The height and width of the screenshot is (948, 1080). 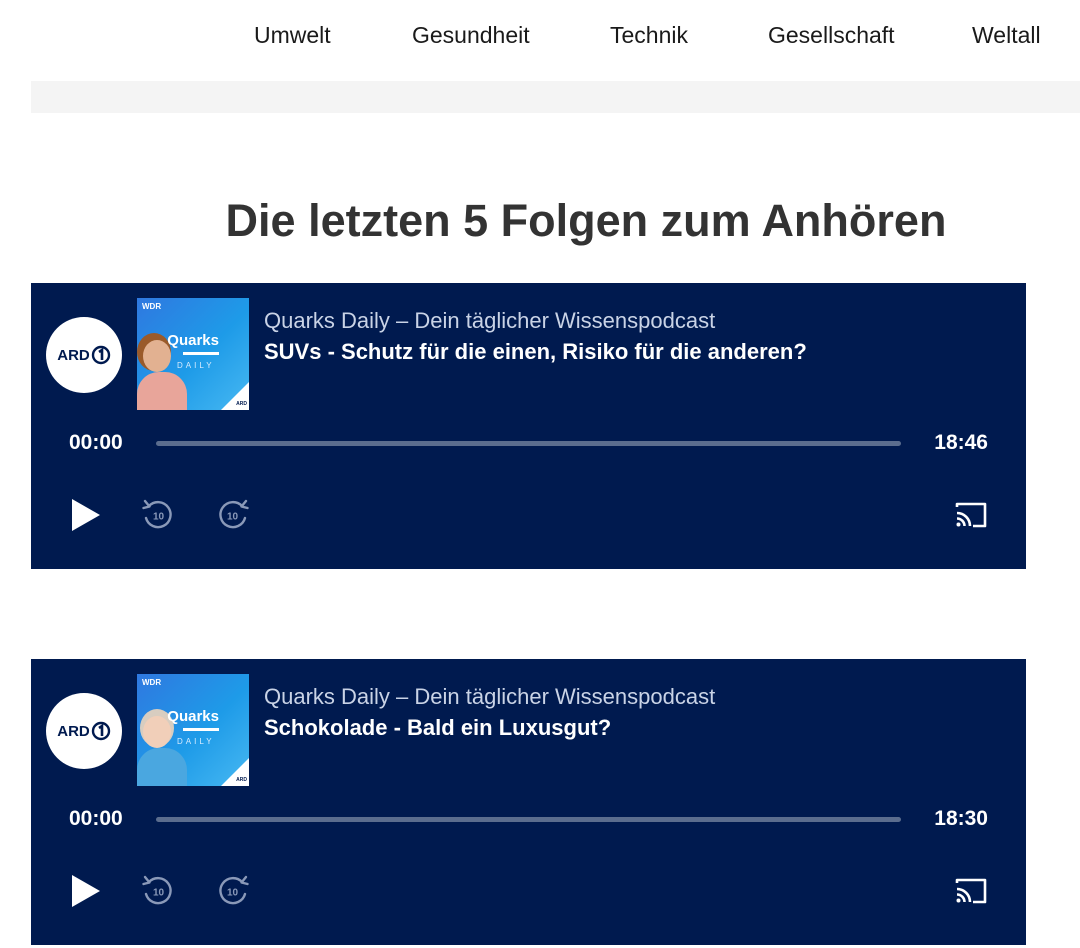 What do you see at coordinates (1006, 35) in the screenshot?
I see `nav-item-weltall: Weltall` at bounding box center [1006, 35].